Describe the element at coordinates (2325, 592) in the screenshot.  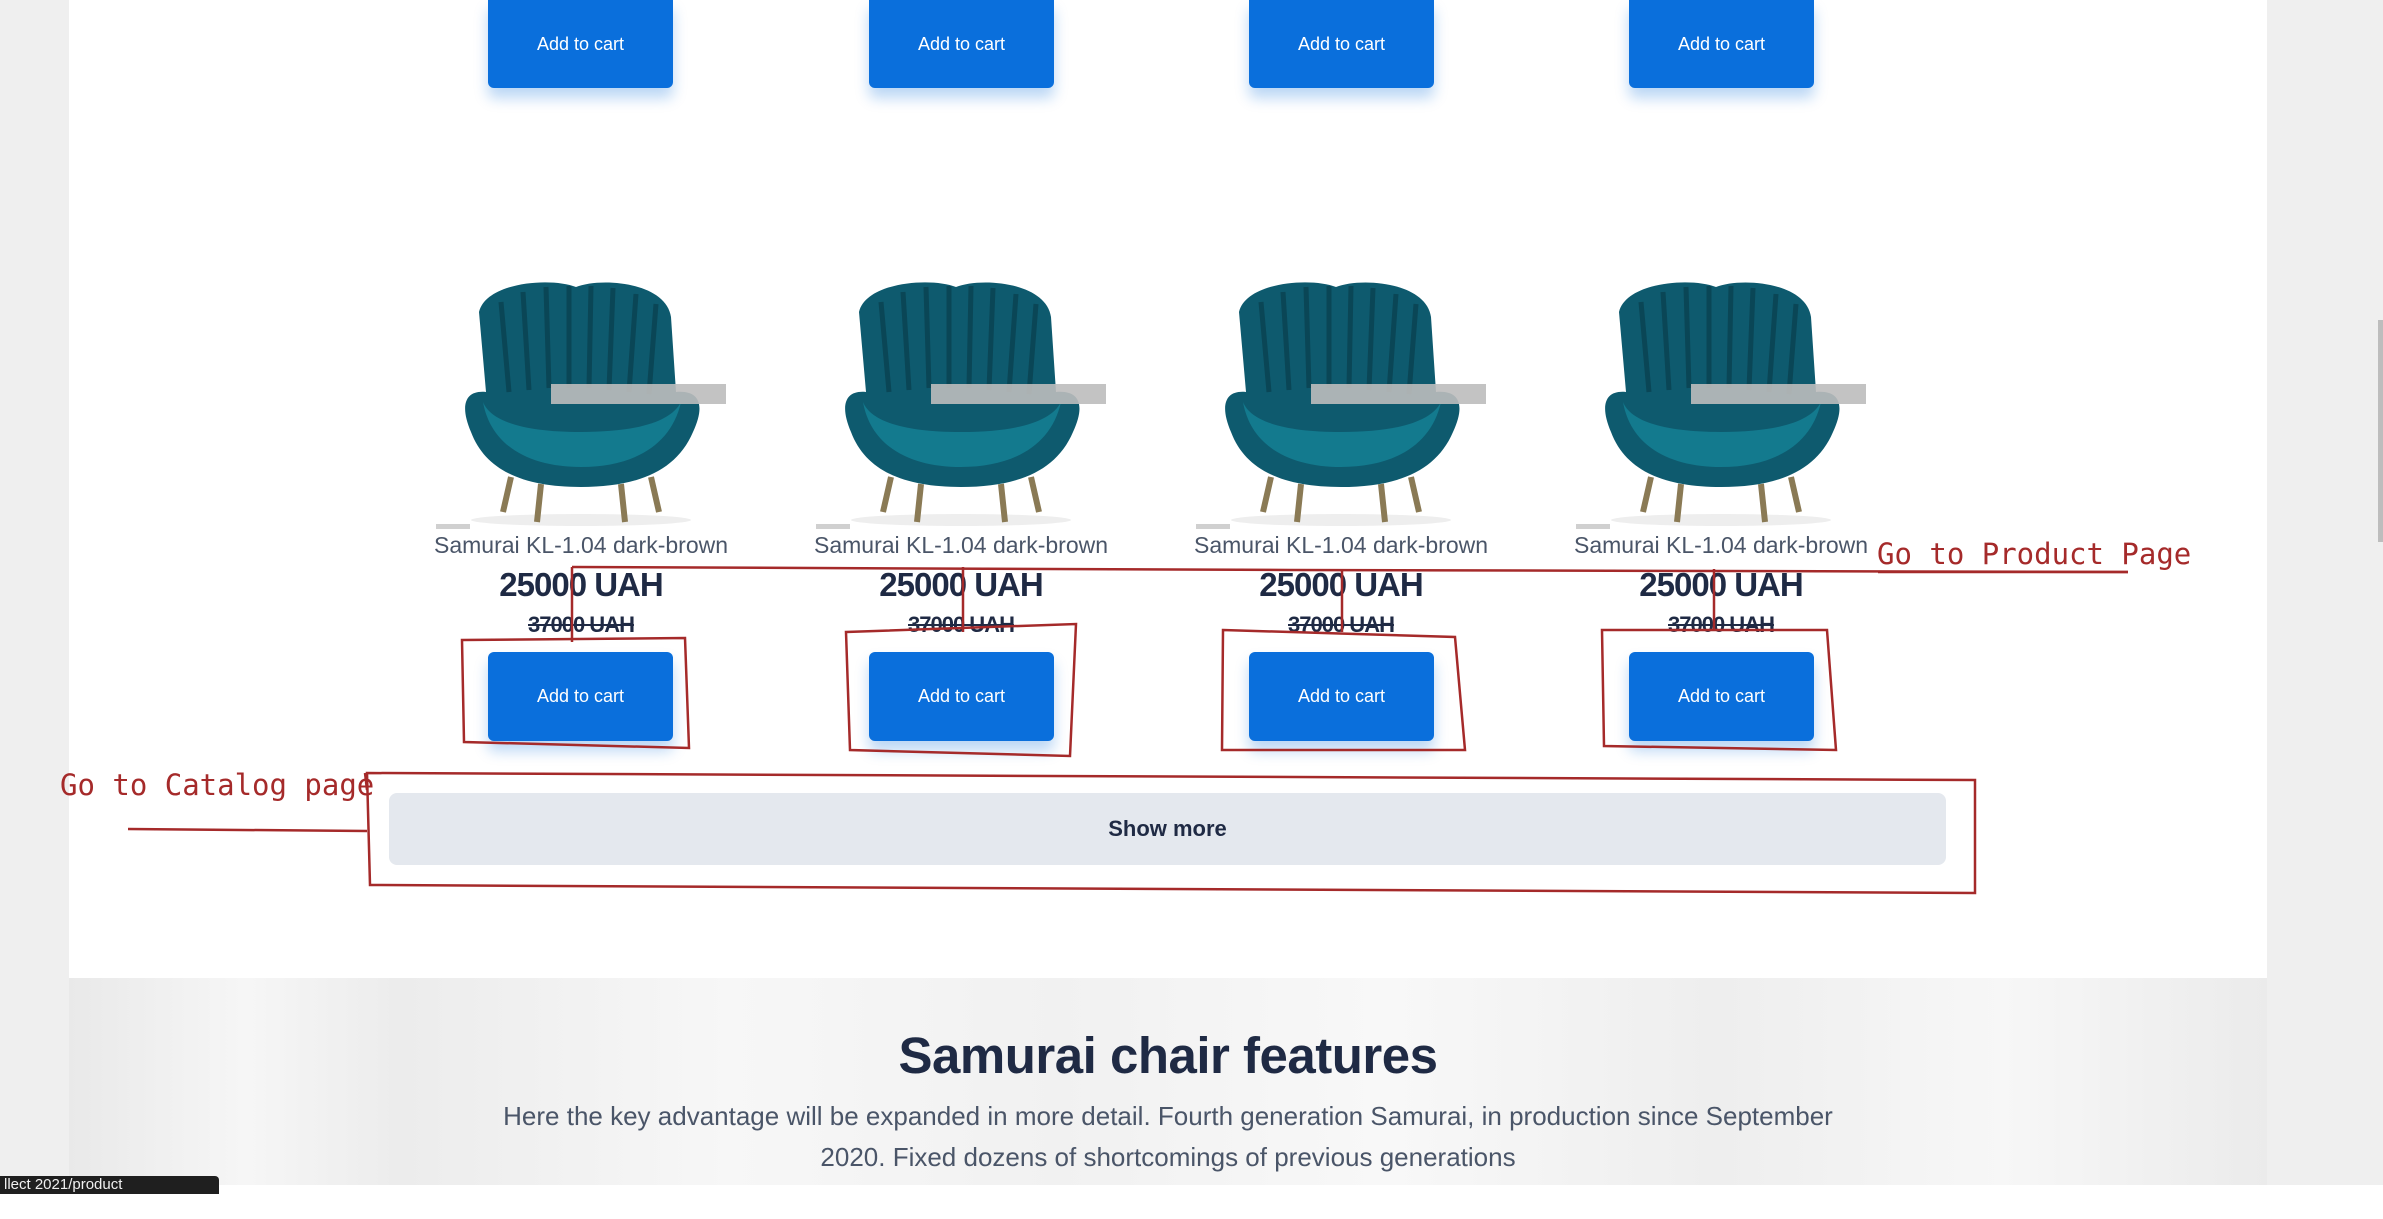
I see `right-gutter` at that location.